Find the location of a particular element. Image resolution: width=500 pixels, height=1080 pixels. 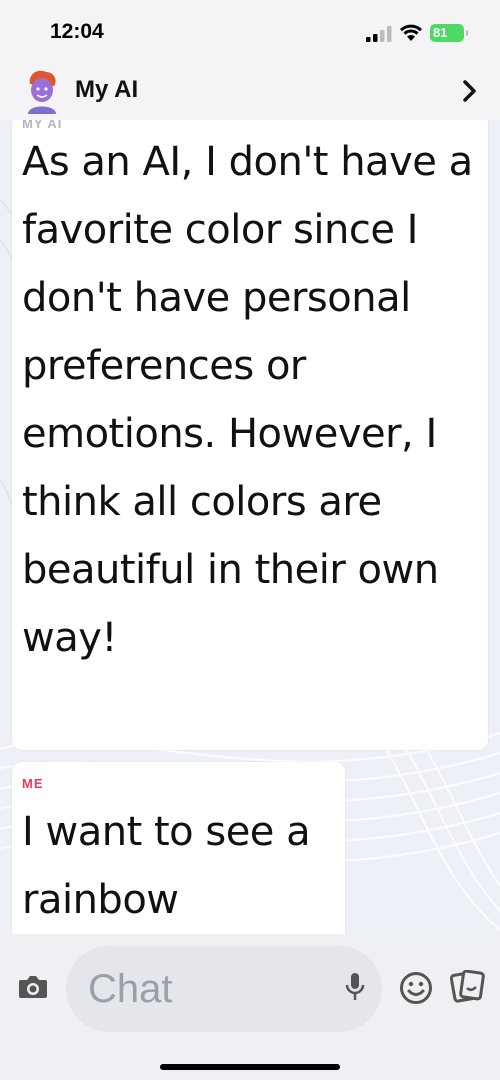

battery-level: 81 is located at coordinates (440, 32).